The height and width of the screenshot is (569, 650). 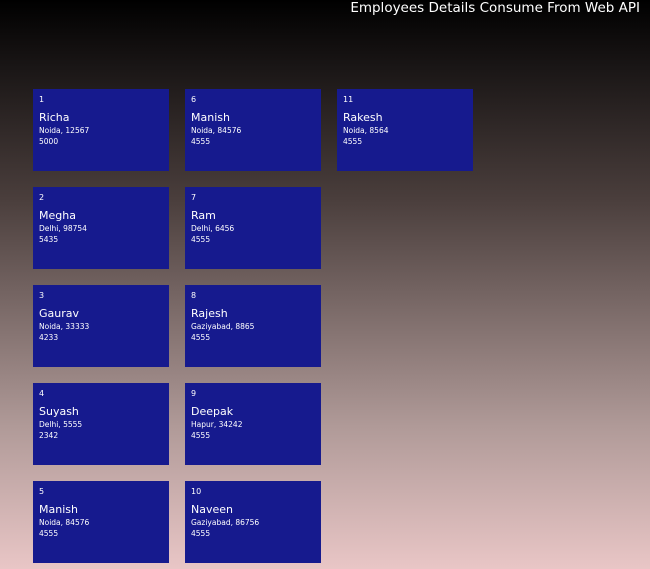 What do you see at coordinates (101, 326) in the screenshot?
I see `employee-tile: 3 Gaurav Noida, 33333 4233` at bounding box center [101, 326].